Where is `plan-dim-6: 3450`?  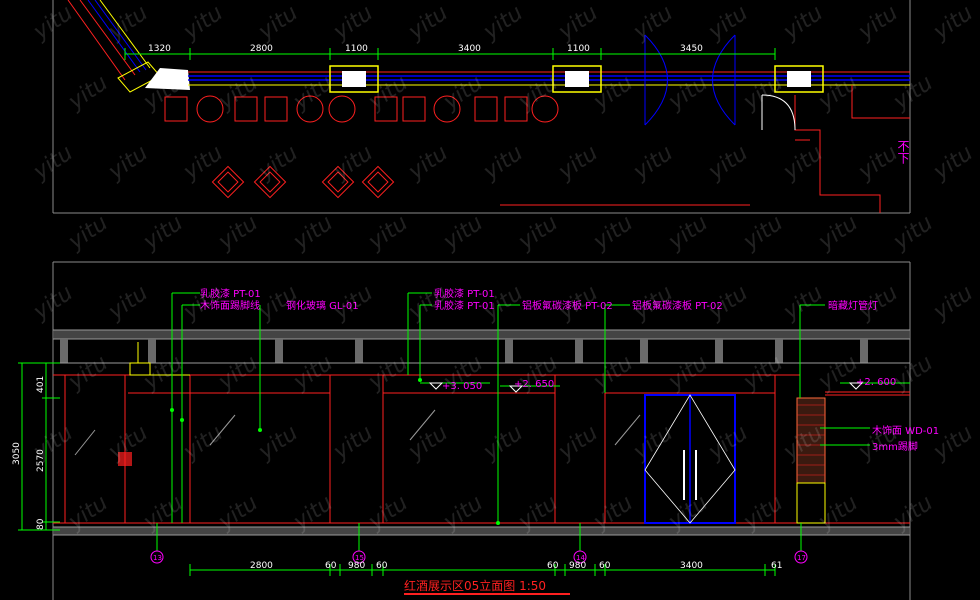
plan-dim-6: 3450 is located at coordinates (691, 49).